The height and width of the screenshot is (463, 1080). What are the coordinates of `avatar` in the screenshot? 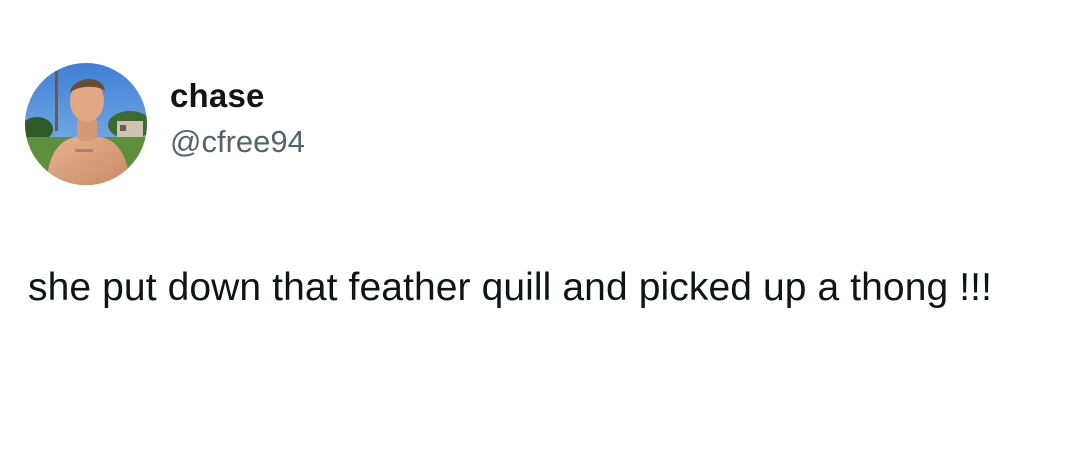 It's located at (86, 124).